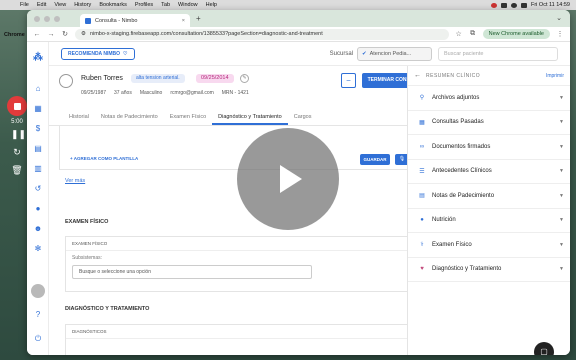 This screenshot has width=576, height=360. What do you see at coordinates (38, 209) in the screenshot?
I see `chat-nav-icon: ●` at bounding box center [38, 209].